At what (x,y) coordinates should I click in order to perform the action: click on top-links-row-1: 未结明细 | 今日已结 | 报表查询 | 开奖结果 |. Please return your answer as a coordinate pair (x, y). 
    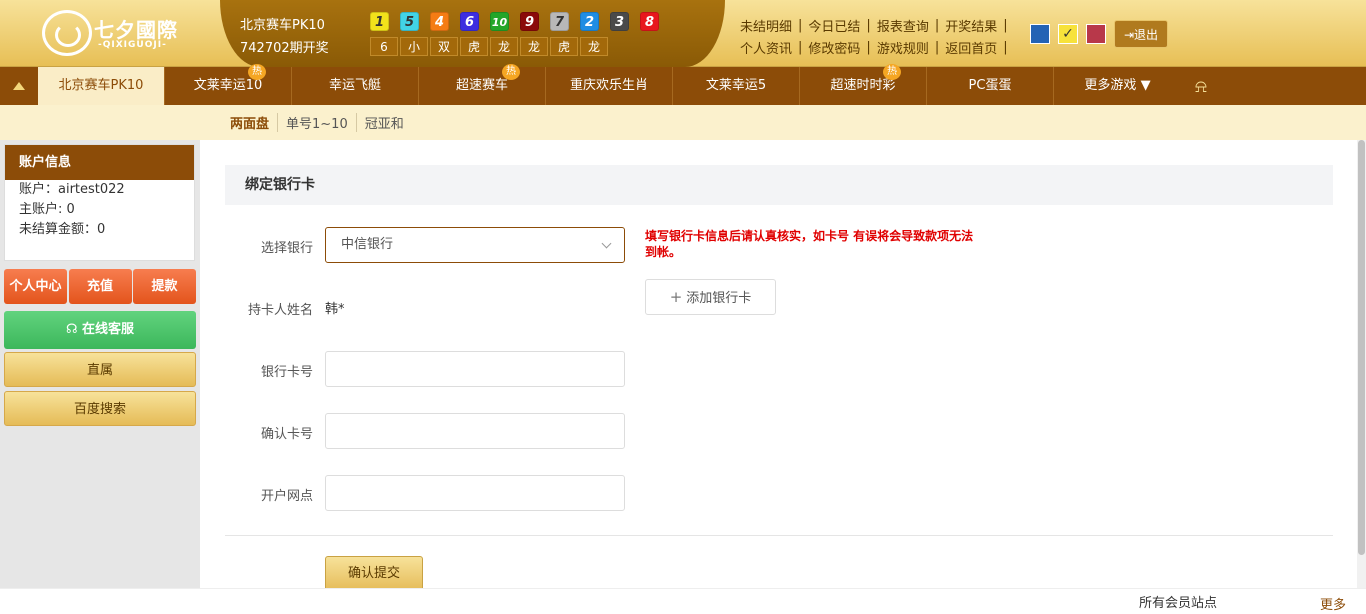
    Looking at the image, I should click on (885, 25).